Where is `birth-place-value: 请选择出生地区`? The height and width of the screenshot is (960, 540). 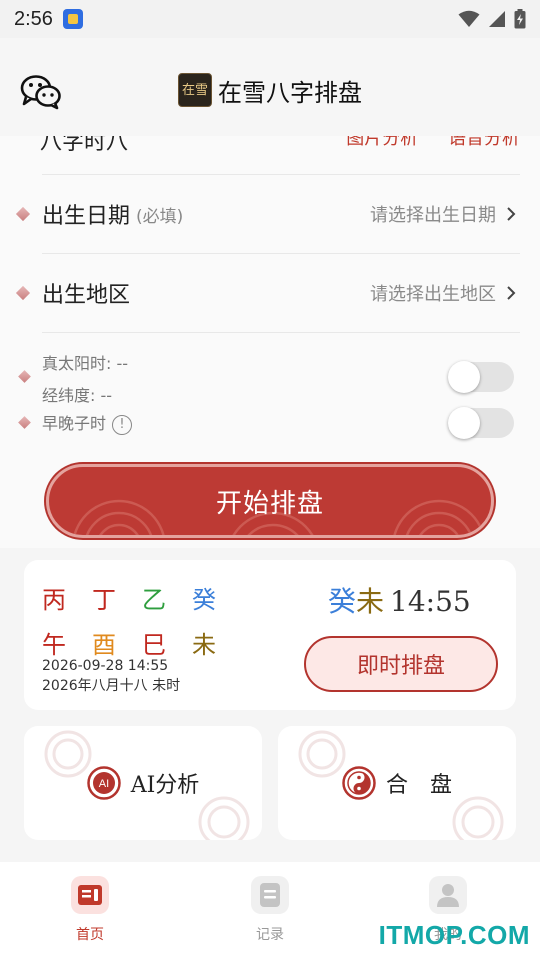 birth-place-value: 请选择出生地区 is located at coordinates (433, 294).